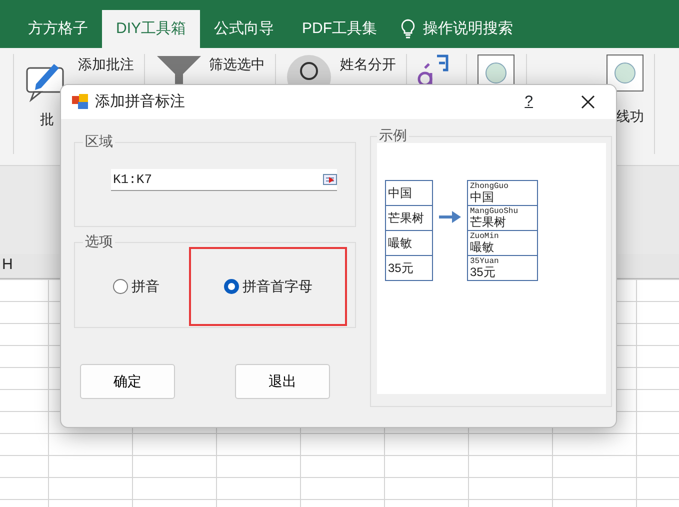  Describe the element at coordinates (151, 29) in the screenshot. I see `ribbon-tab: DIY工具箱` at that location.